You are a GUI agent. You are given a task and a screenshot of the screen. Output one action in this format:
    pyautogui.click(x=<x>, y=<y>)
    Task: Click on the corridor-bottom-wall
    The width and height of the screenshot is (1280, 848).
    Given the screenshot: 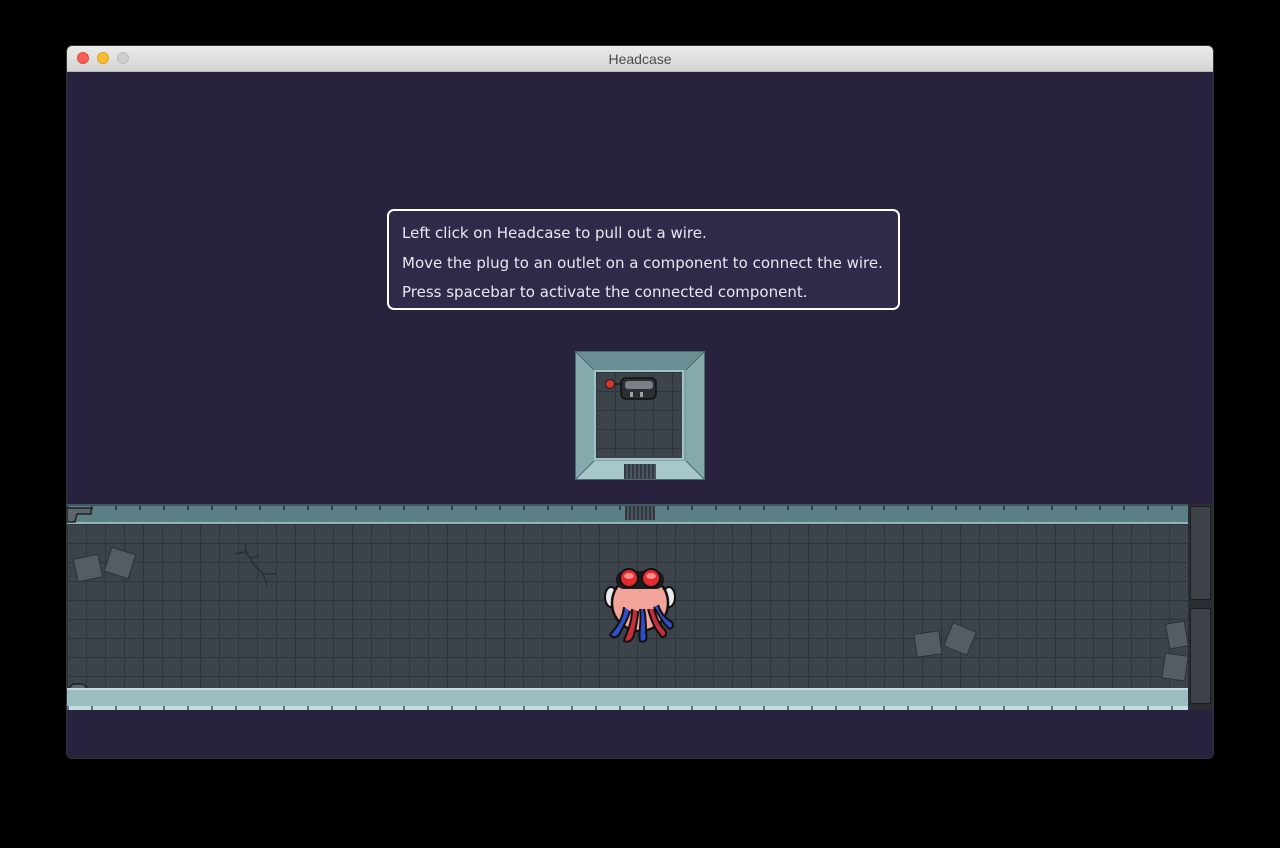 What is the action you would take?
    pyautogui.click(x=627, y=699)
    